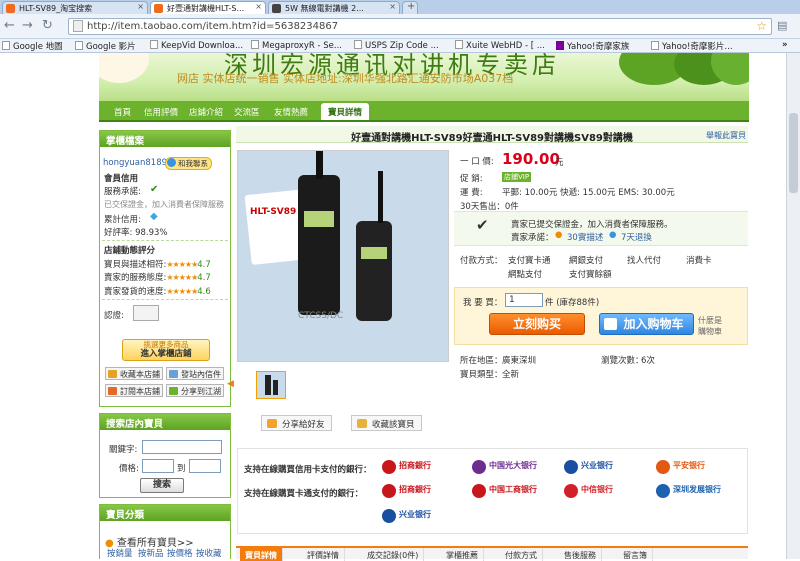 The image size is (800, 561). Describe the element at coordinates (537, 324) in the screenshot. I see `buy-now-button: 立刻购买` at that location.